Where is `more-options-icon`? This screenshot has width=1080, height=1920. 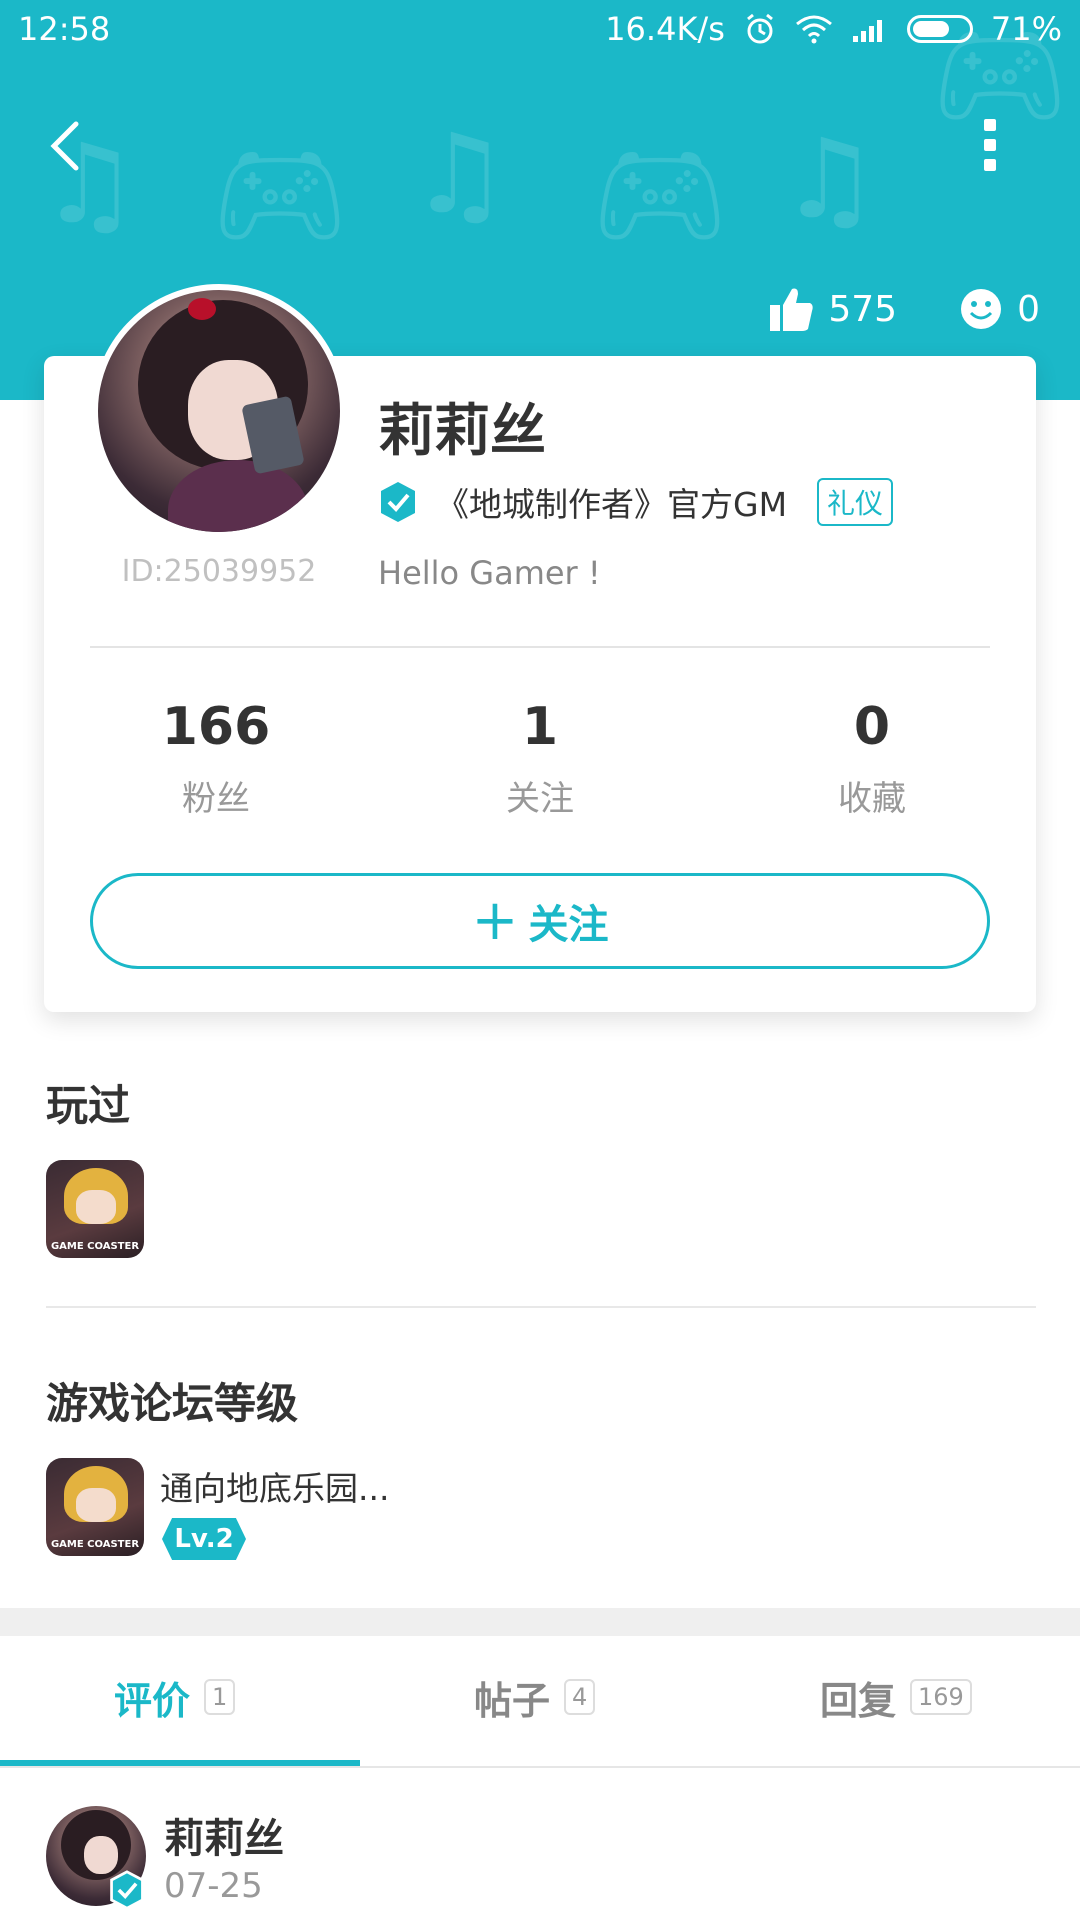
more-options-icon is located at coordinates (990, 145).